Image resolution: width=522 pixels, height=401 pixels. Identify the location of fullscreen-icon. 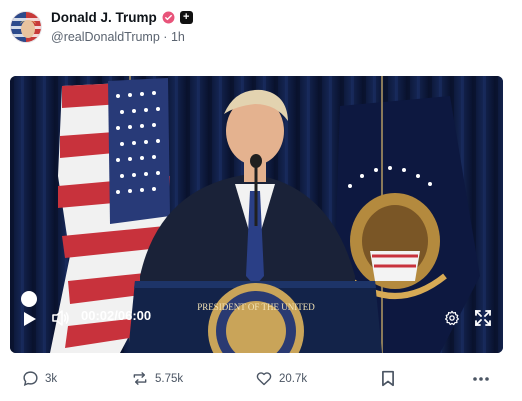
(483, 320).